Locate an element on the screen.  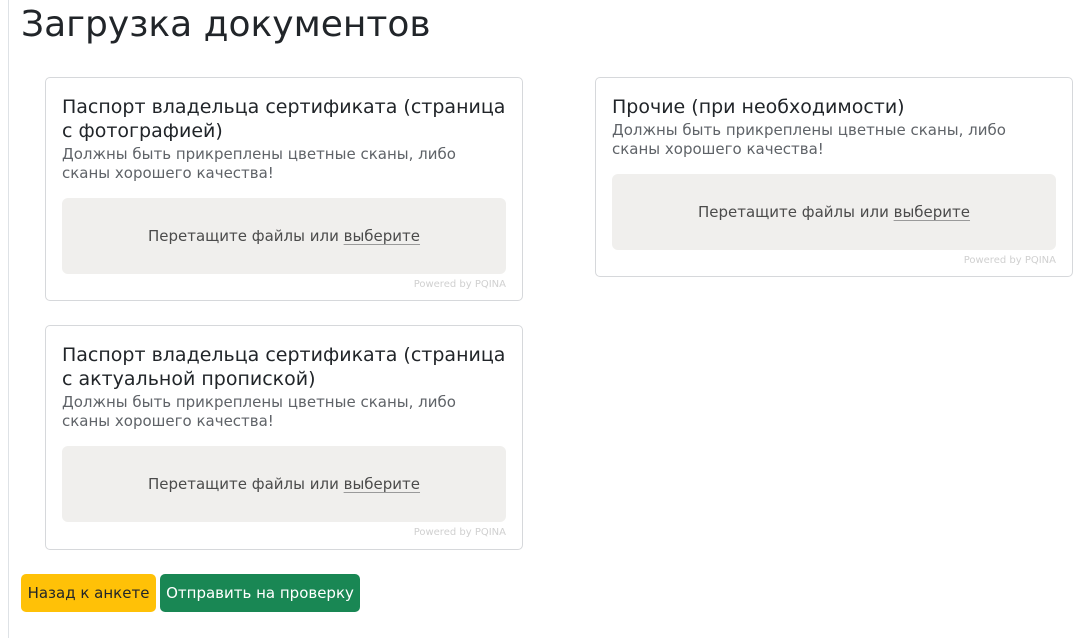
page-title: Загрузка документов is located at coordinates (226, 24).